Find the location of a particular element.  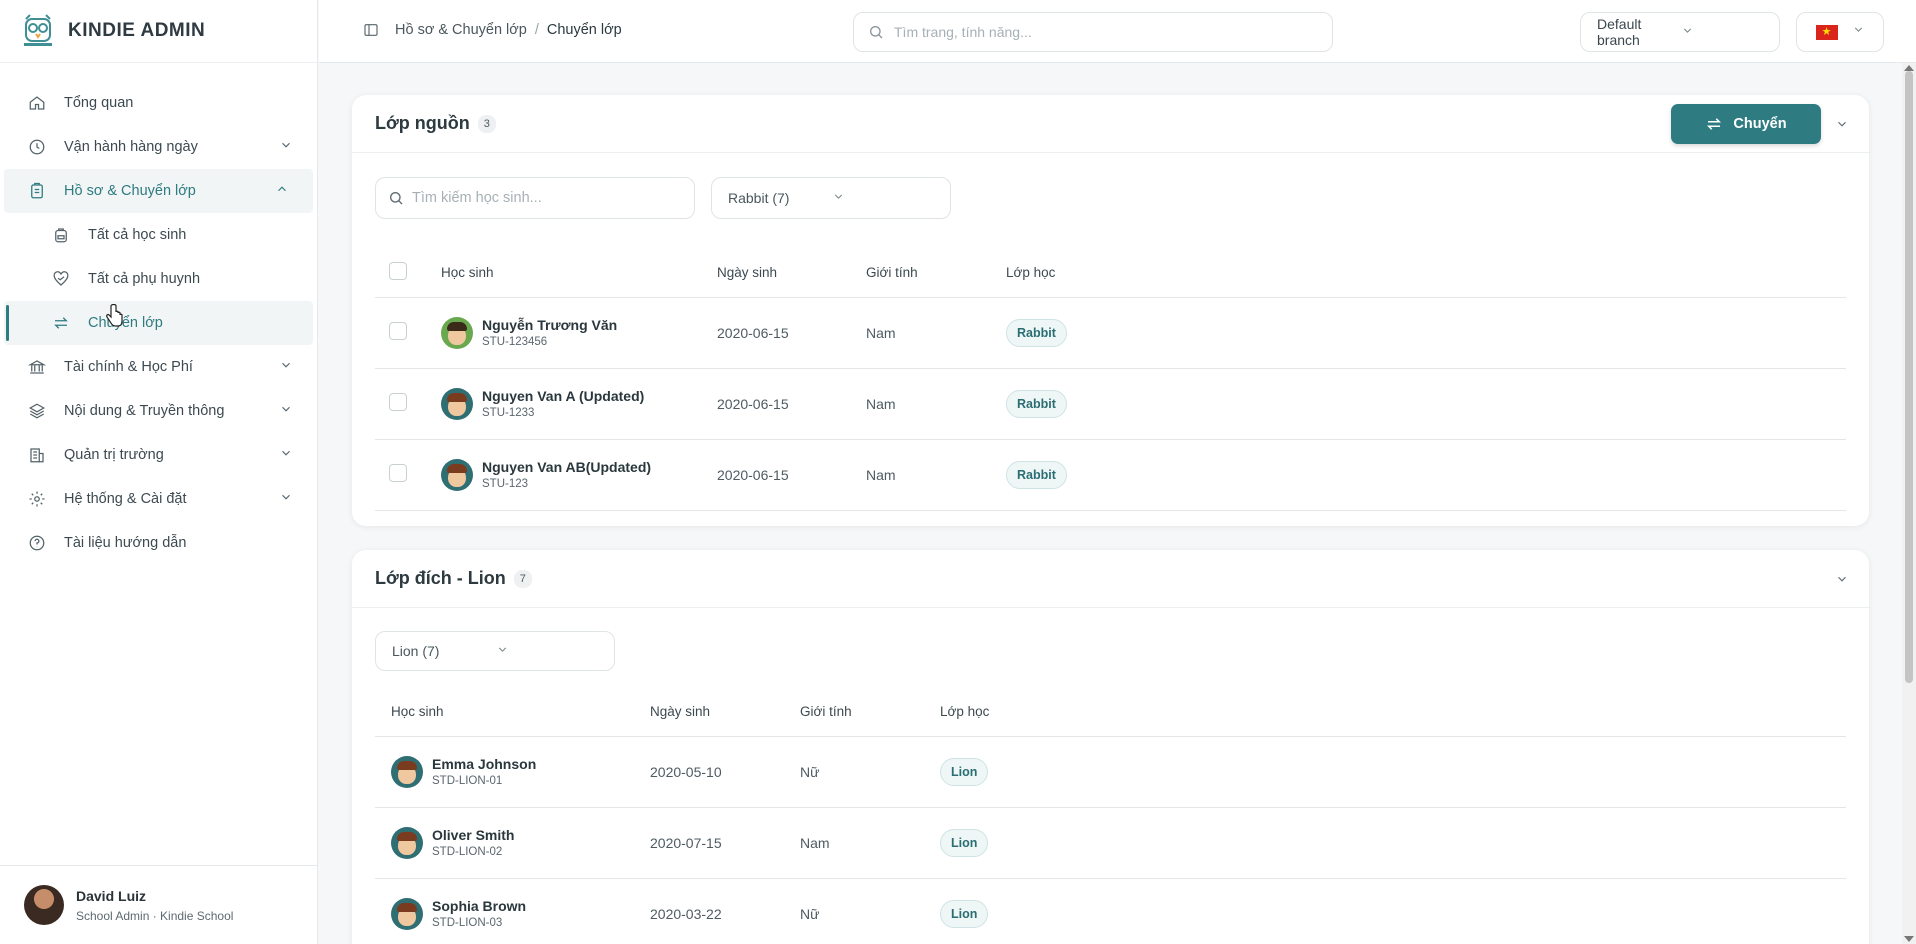

sidebar-item-all-parents: Tất cả phụ huynh is located at coordinates (158, 279).